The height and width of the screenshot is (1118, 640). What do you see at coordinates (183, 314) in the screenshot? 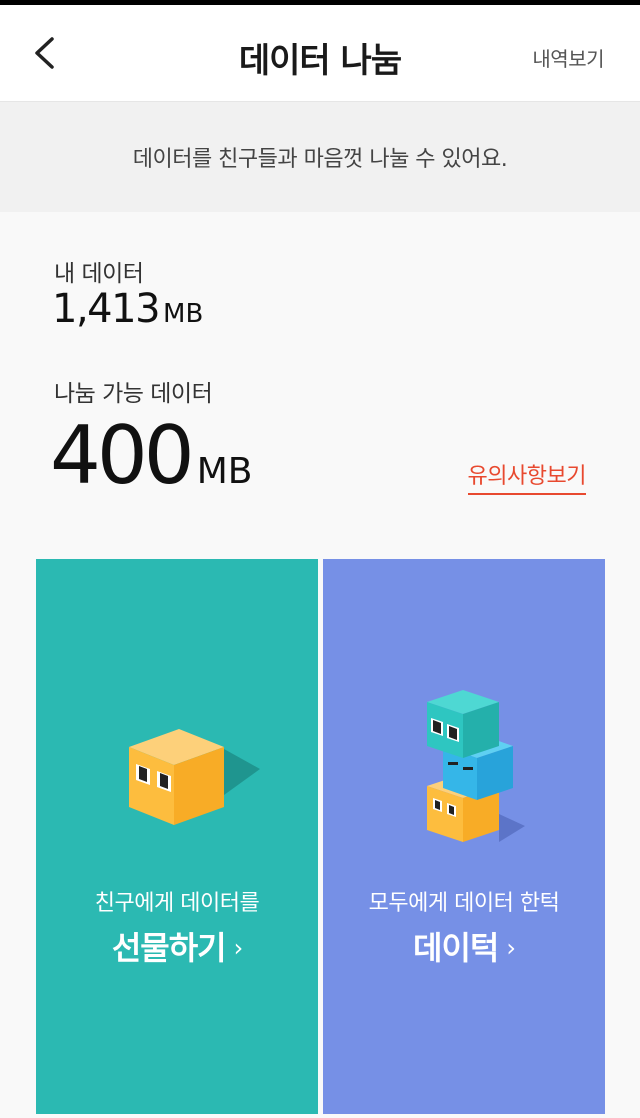
I see `my-data-unit: MB` at bounding box center [183, 314].